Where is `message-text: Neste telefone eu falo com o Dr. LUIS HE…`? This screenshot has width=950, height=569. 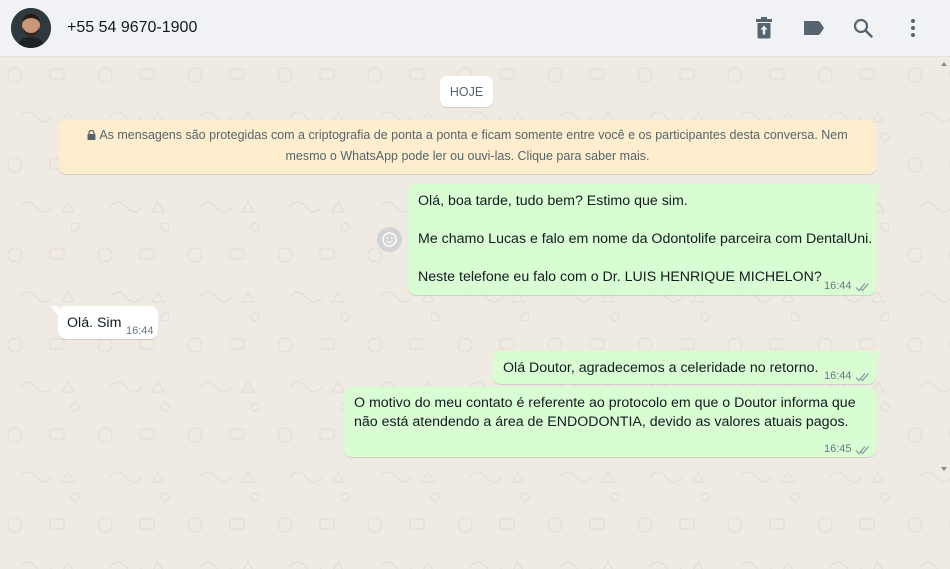
message-text: Neste telefone eu falo com o Dr. LUIS HE… is located at coordinates (620, 277).